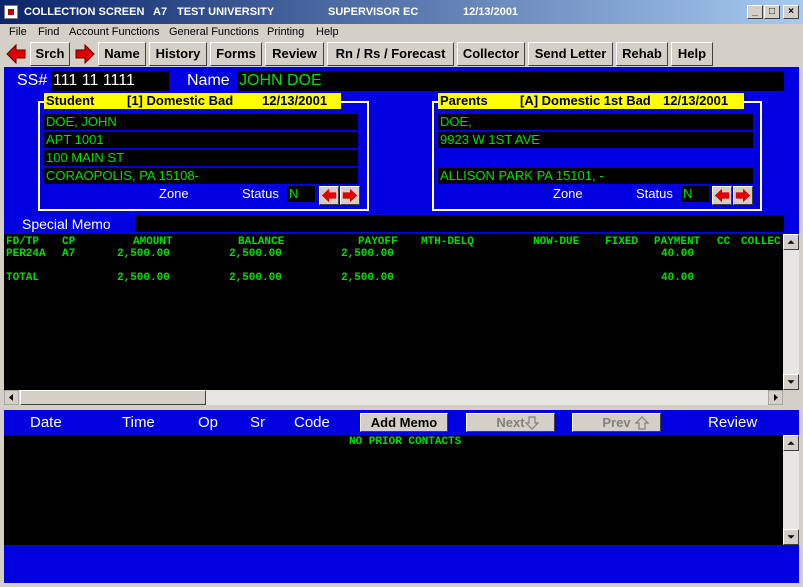 Image resolution: width=803 pixels, height=587 pixels. I want to click on contacts-review-label: Review, so click(732, 422).